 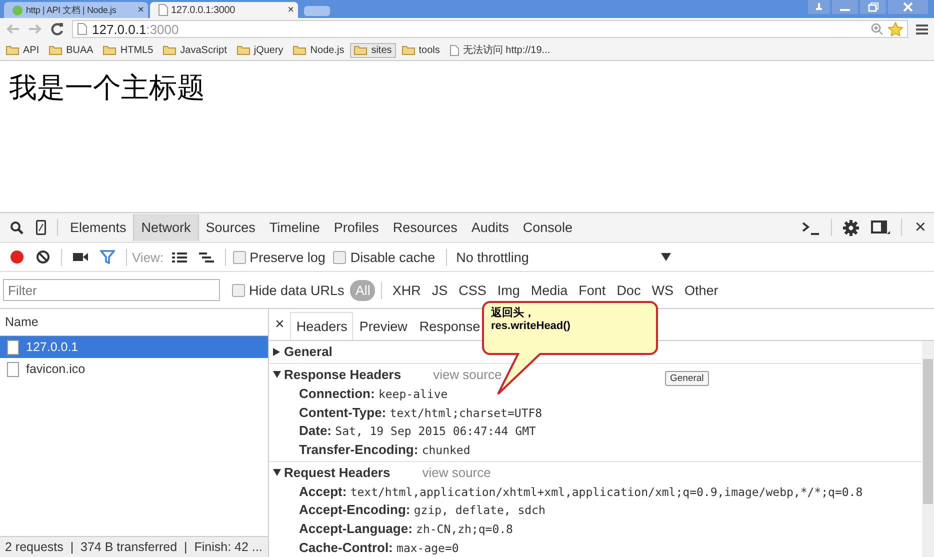 What do you see at coordinates (895, 29) in the screenshot?
I see `star-icon` at bounding box center [895, 29].